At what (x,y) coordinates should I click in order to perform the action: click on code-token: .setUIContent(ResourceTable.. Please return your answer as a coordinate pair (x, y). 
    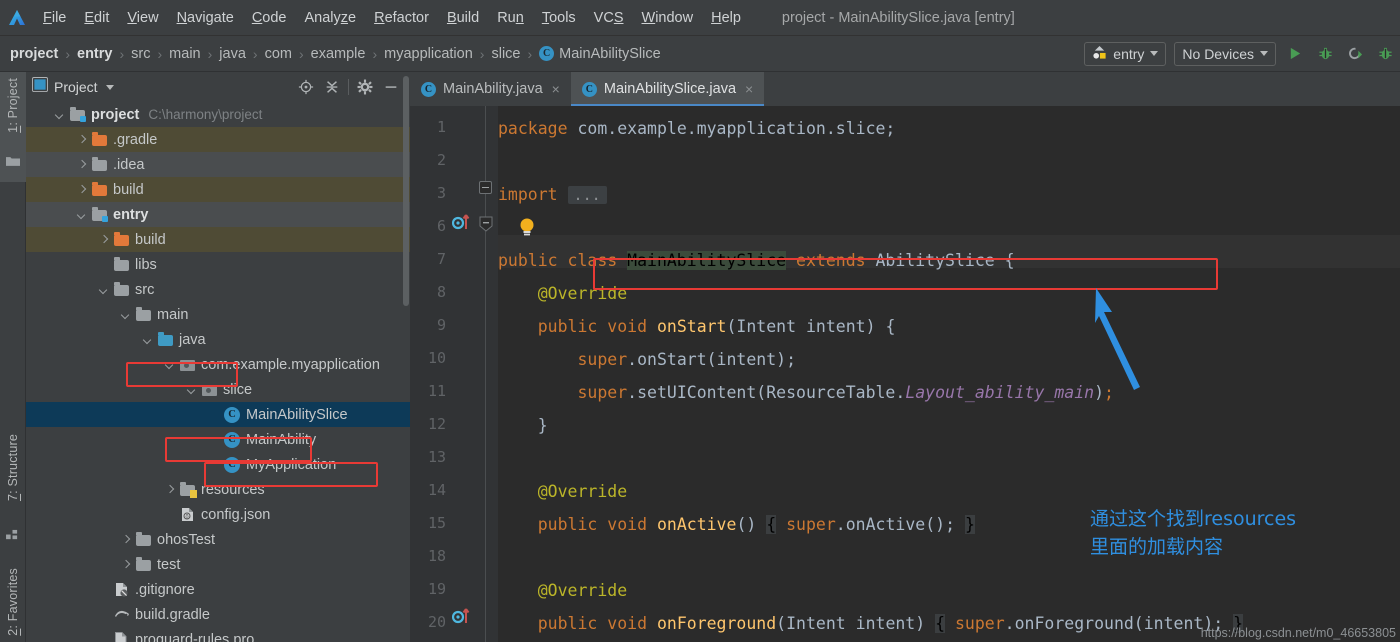
    Looking at the image, I should click on (766, 392).